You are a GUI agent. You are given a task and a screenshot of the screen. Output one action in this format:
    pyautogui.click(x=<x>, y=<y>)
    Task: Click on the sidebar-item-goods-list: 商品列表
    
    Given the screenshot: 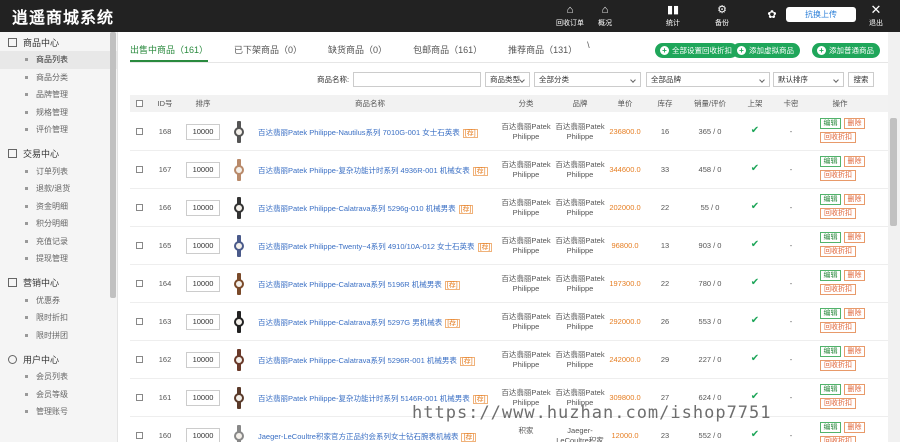 What is the action you would take?
    pyautogui.click(x=58, y=60)
    